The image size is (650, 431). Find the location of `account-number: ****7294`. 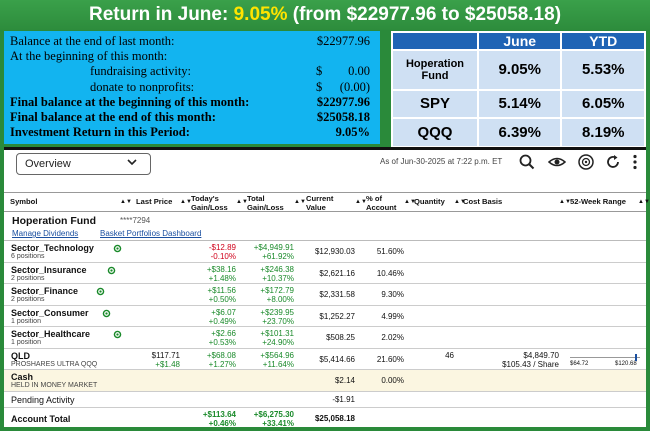

account-number: ****7294 is located at coordinates (135, 220).